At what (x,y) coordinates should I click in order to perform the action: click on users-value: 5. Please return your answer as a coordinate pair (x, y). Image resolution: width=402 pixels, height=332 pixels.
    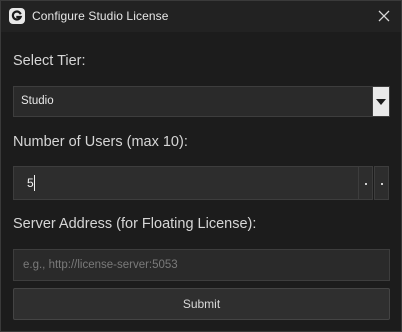
    Looking at the image, I should click on (30, 183).